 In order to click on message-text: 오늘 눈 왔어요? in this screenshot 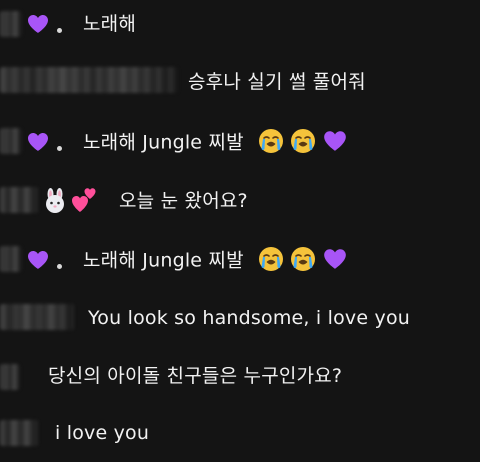, I will do `click(183, 201)`.